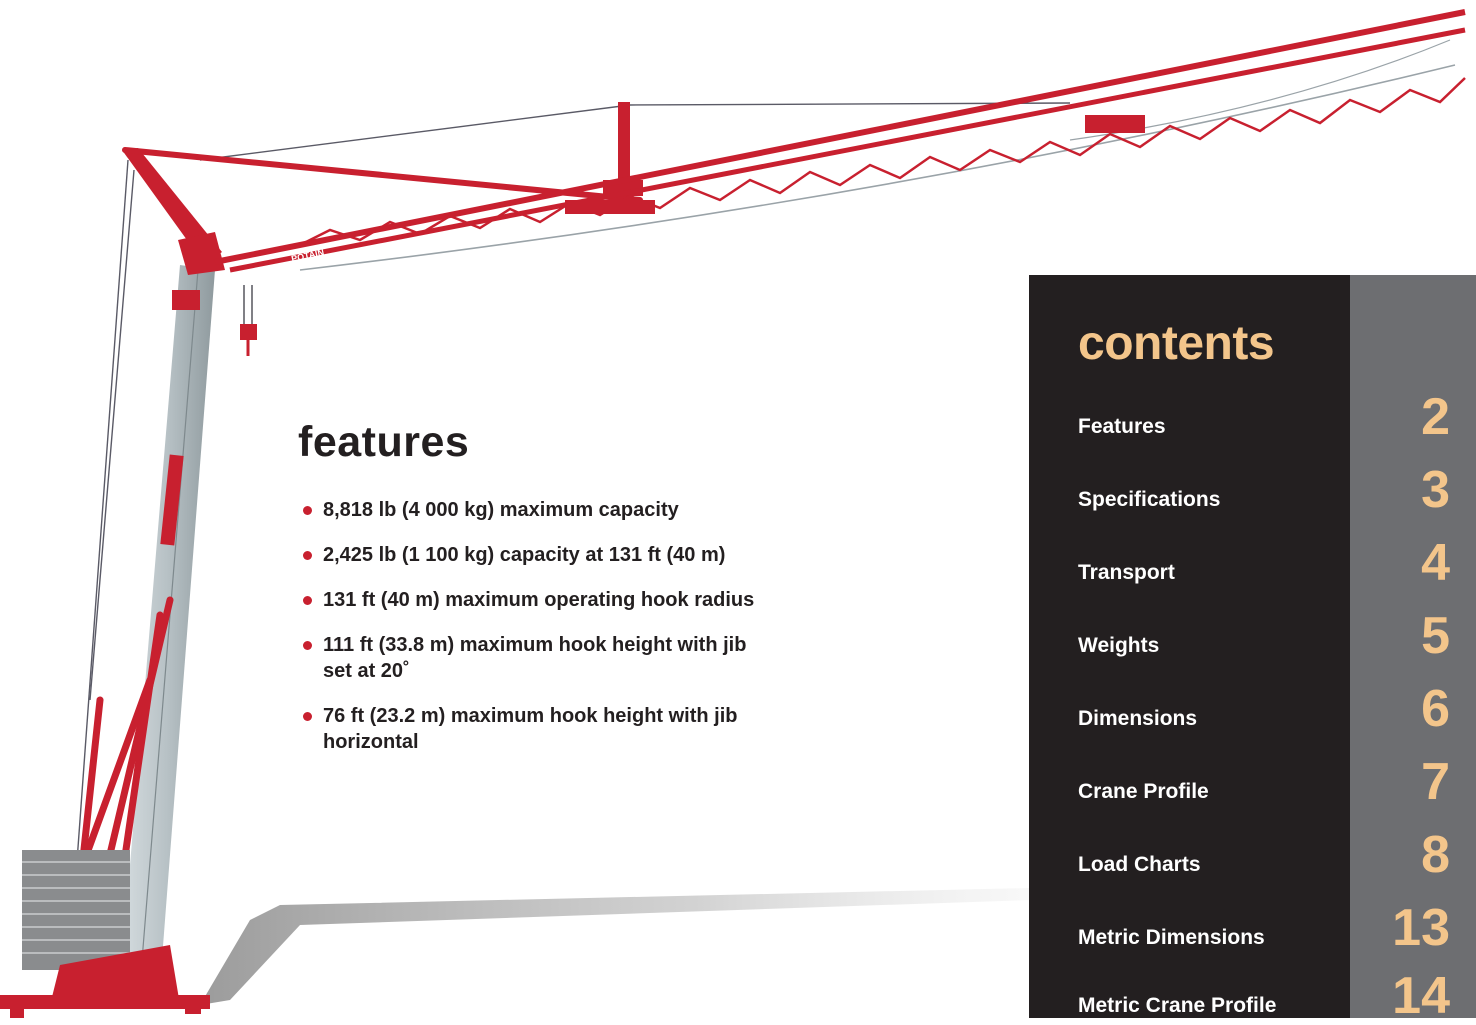 This screenshot has height=1025, width=1476. What do you see at coordinates (1435, 636) in the screenshot?
I see `toc-page-number: 5` at bounding box center [1435, 636].